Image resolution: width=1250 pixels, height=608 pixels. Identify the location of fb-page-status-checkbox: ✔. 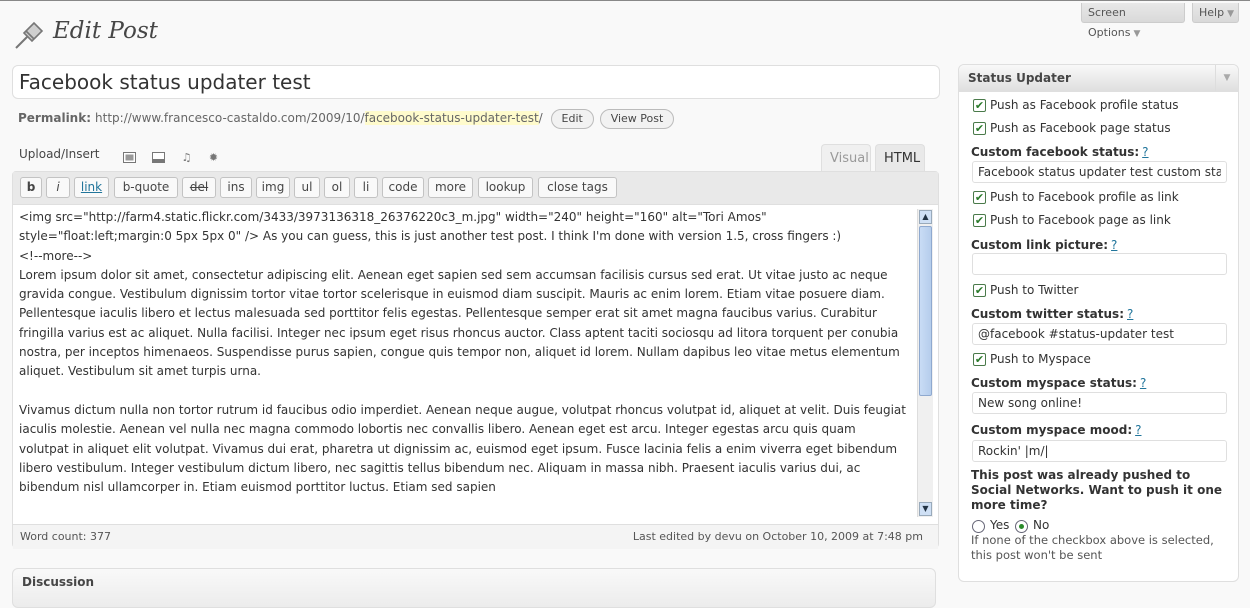
(979, 128).